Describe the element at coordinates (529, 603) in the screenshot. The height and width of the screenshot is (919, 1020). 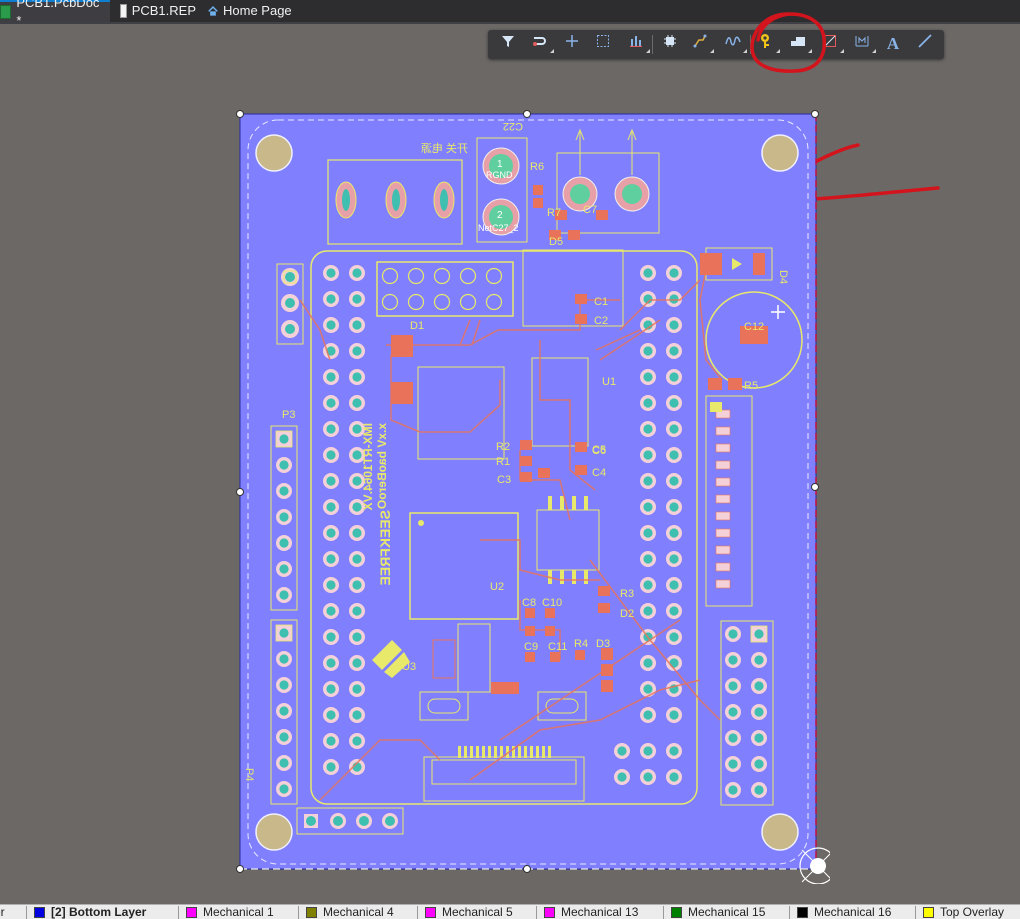
I see `designator-c8: C8` at that location.